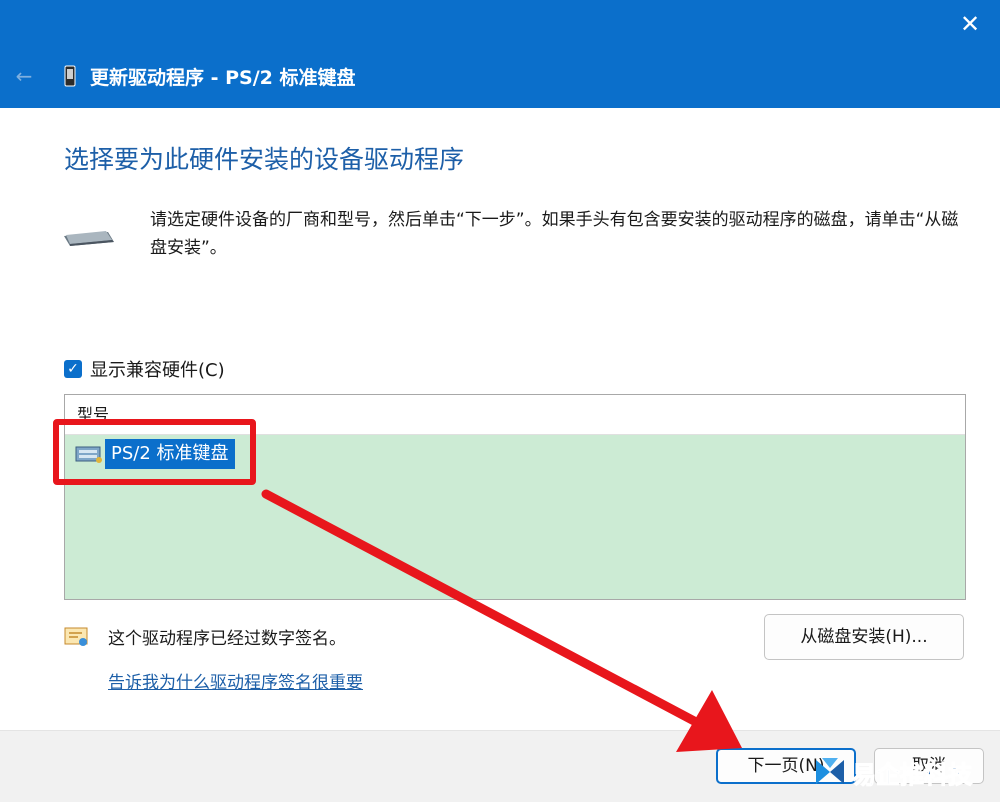 The height and width of the screenshot is (802, 1000). I want to click on certificate-icon, so click(76, 636).